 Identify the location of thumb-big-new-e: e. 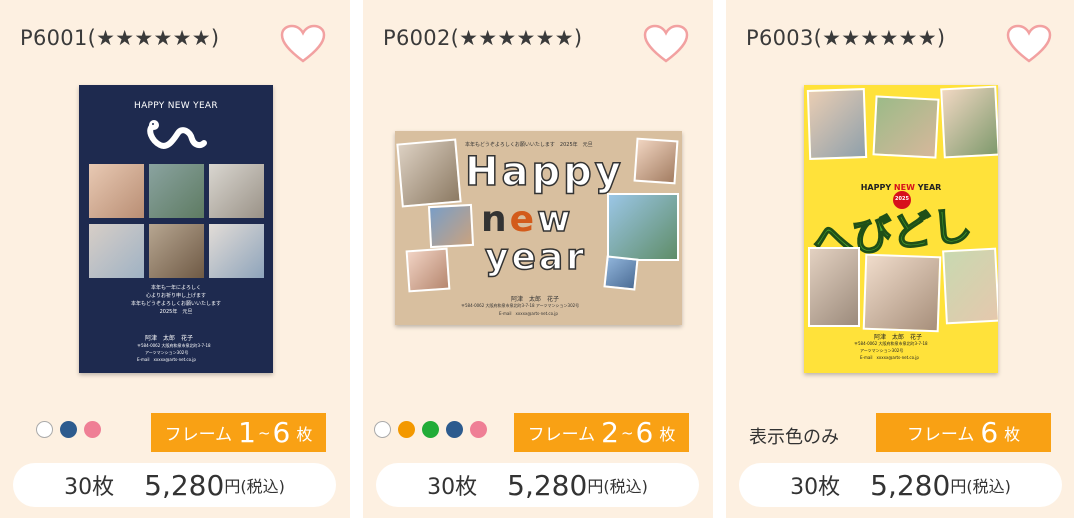
(523, 219).